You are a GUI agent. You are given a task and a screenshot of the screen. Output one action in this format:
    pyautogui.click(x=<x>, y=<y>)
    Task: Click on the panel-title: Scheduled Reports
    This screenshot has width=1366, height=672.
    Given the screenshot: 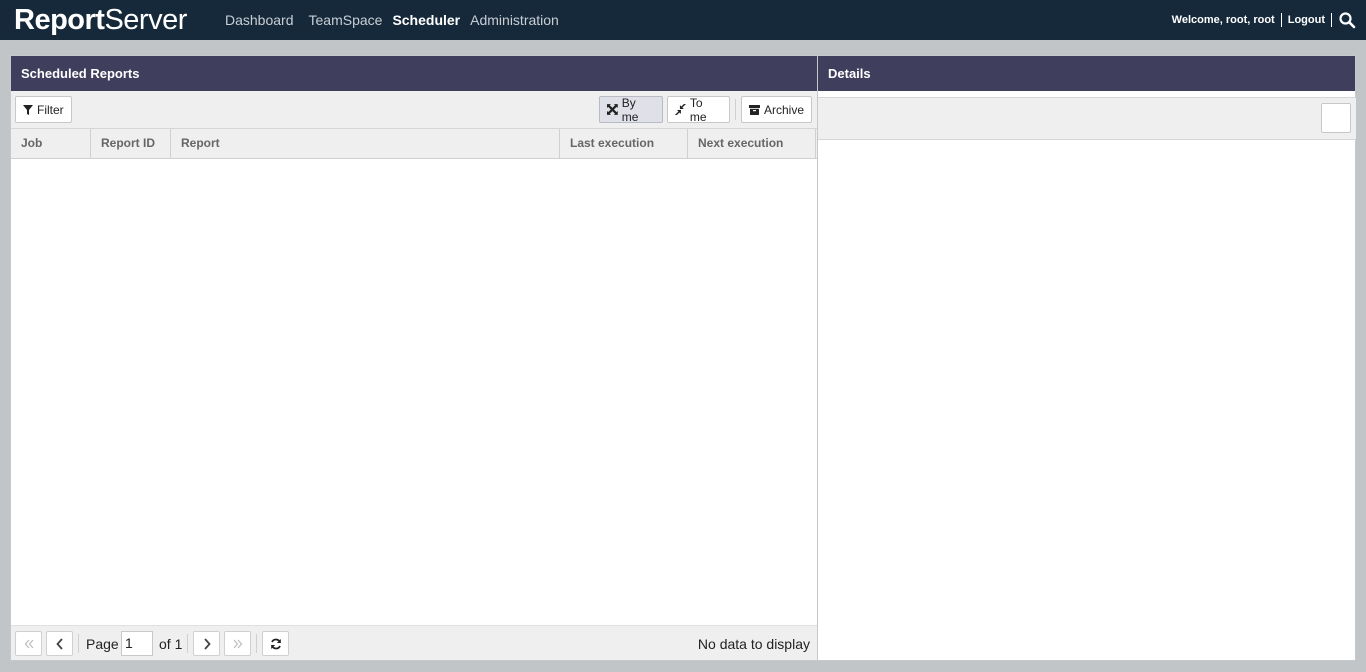 What is the action you would take?
    pyautogui.click(x=414, y=73)
    